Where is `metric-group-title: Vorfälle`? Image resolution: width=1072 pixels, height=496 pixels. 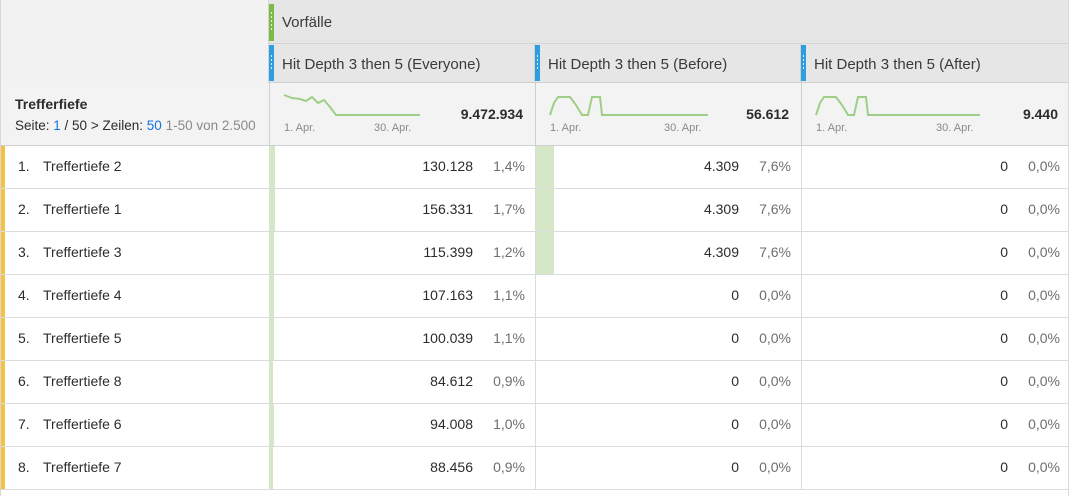
metric-group-title: Vorfälle is located at coordinates (307, 22).